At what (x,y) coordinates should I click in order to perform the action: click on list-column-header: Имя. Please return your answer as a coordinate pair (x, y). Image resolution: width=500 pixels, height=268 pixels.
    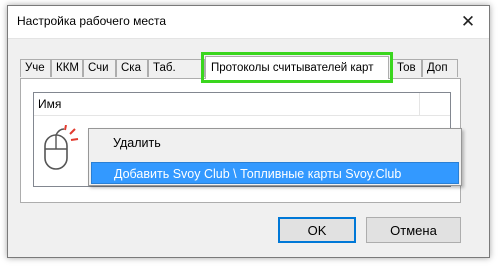
    Looking at the image, I should click on (242, 104).